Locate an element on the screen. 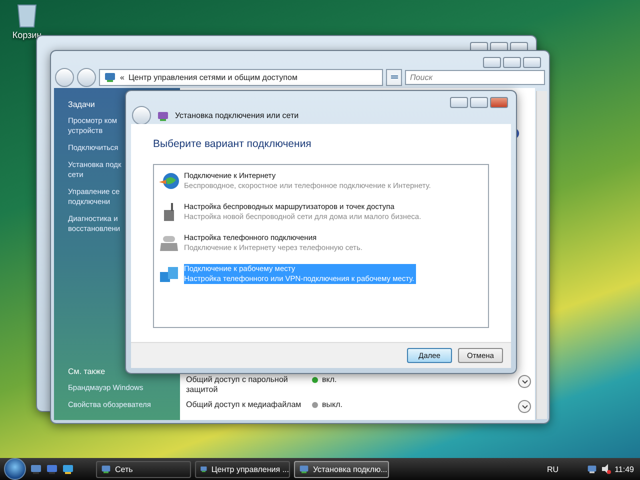 This screenshot has width=640, height=480. trash-icon is located at coordinates (27, 15).